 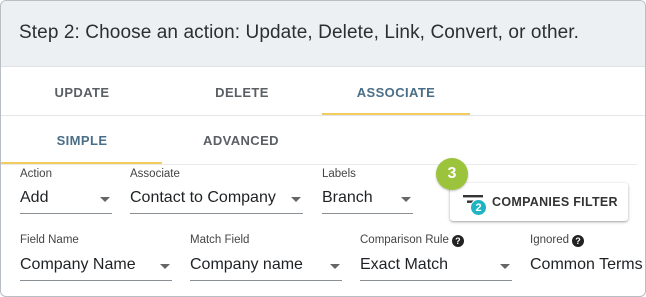 I want to click on match-field-select: Company name, so click(x=266, y=267).